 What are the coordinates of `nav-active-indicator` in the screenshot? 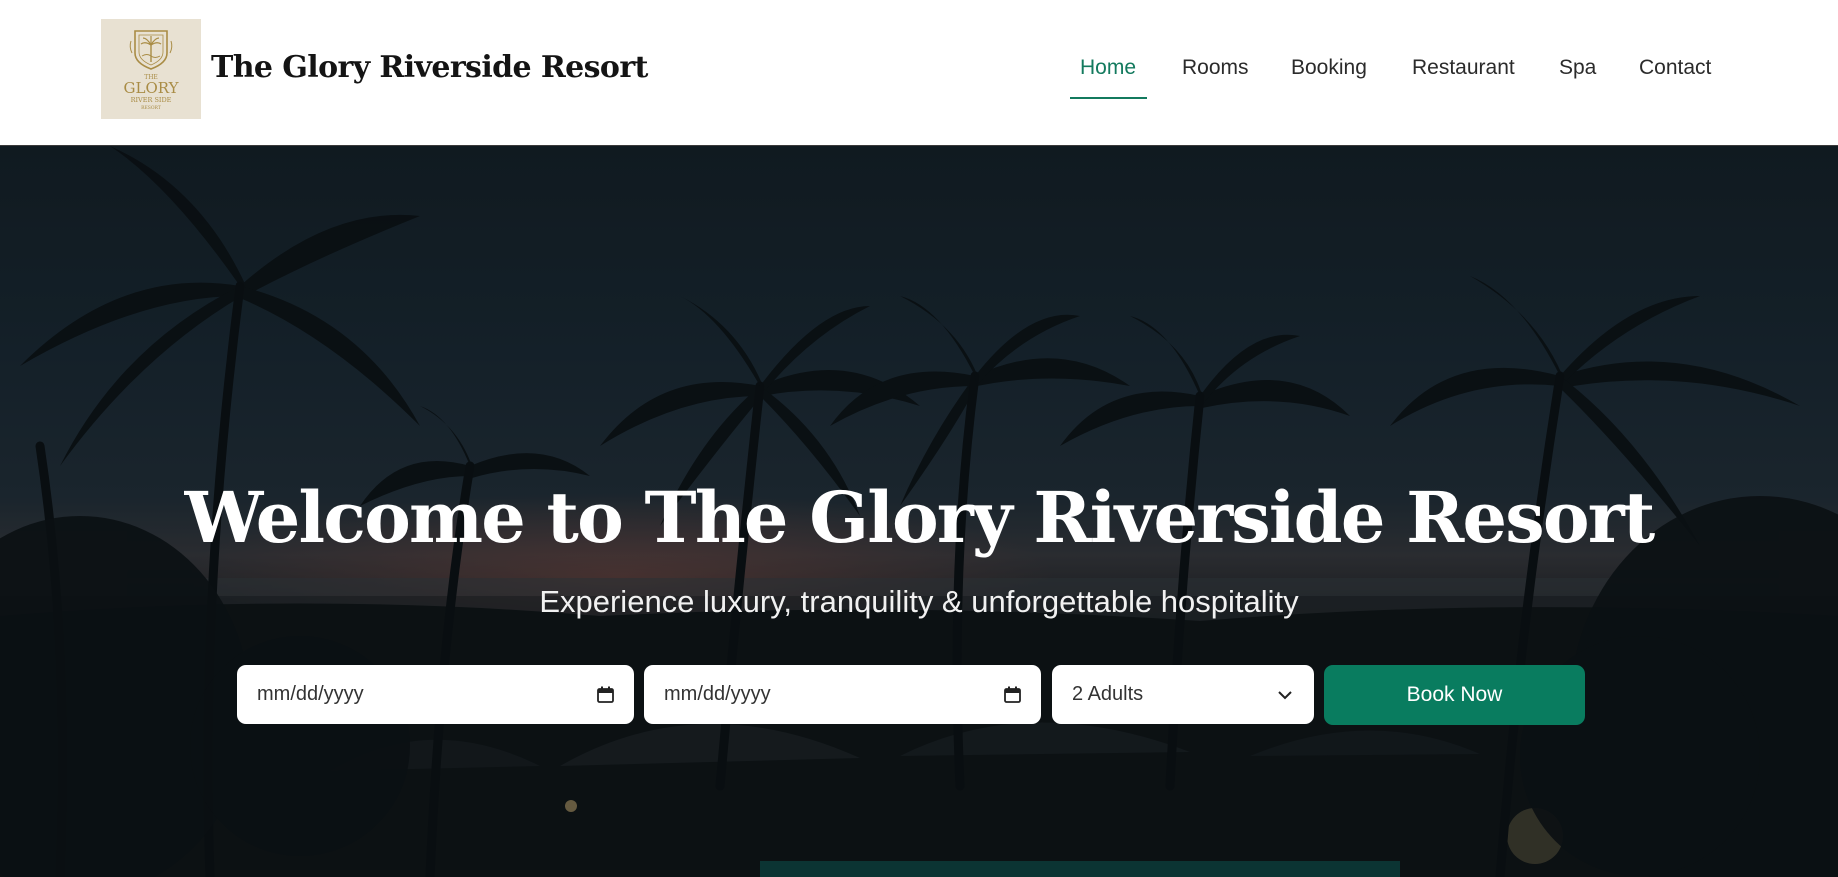 It's located at (1108, 98).